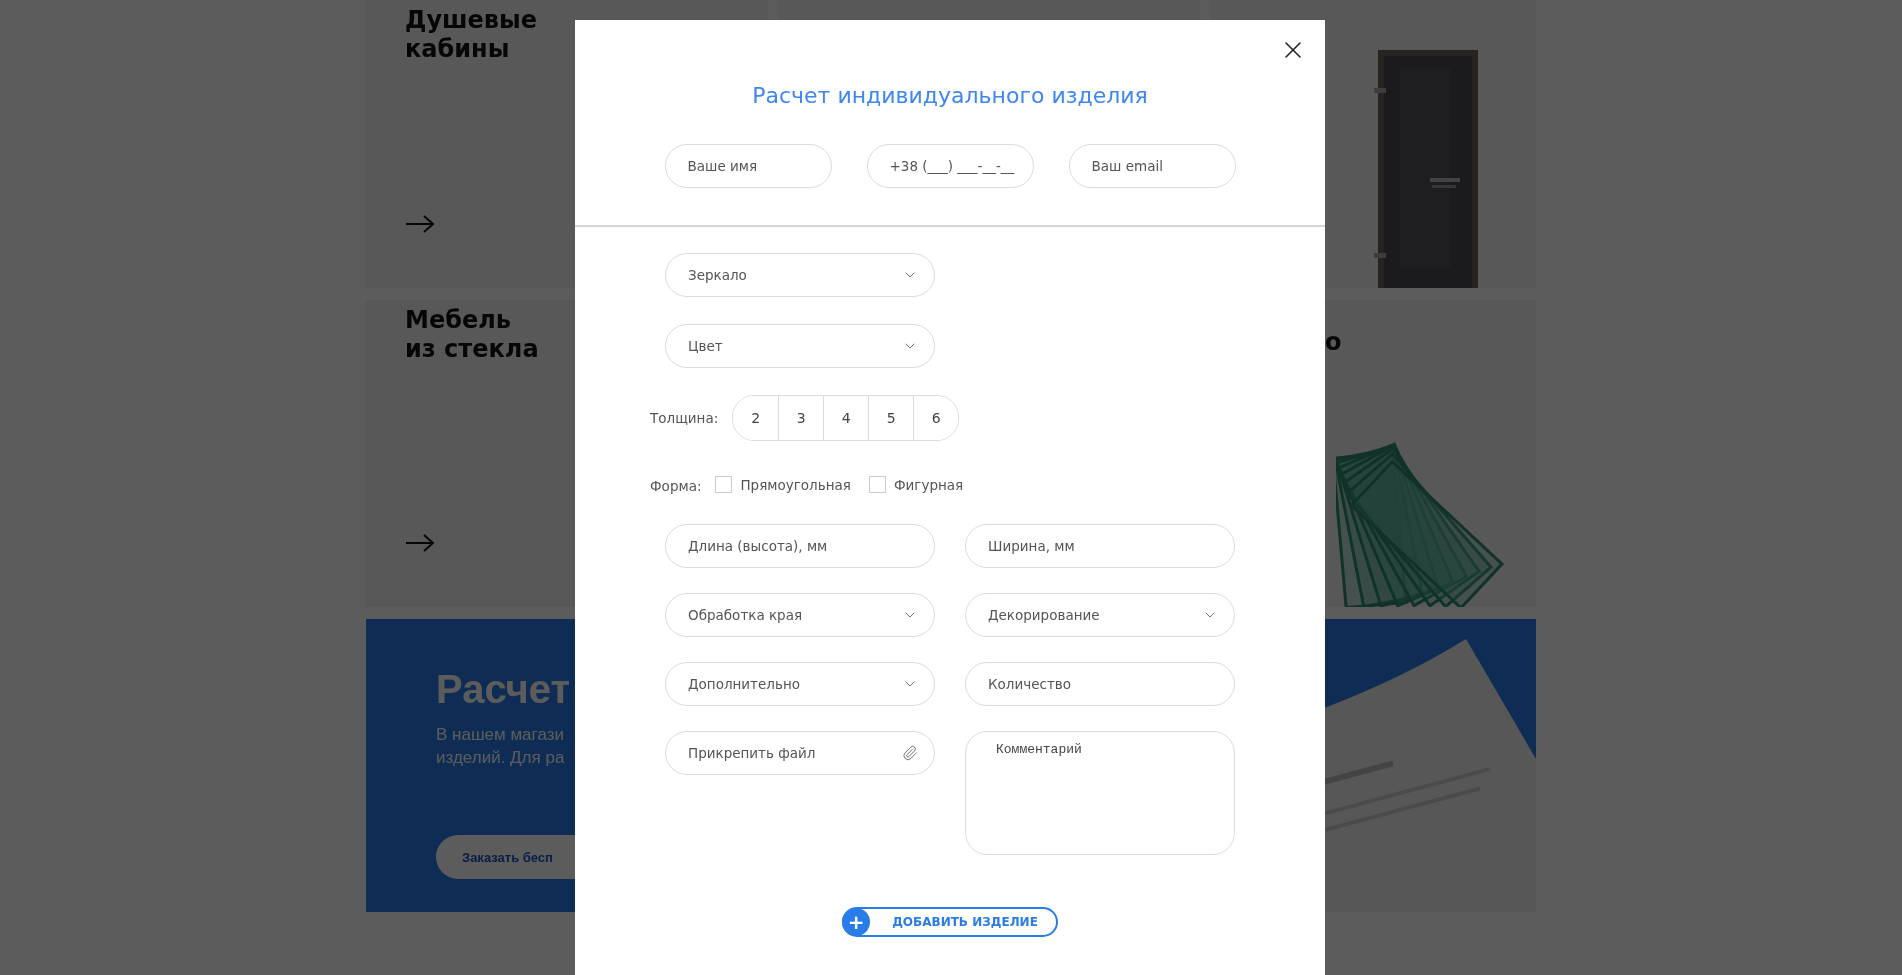 Image resolution: width=1902 pixels, height=975 pixels. I want to click on category-title: о, so click(1333, 342).